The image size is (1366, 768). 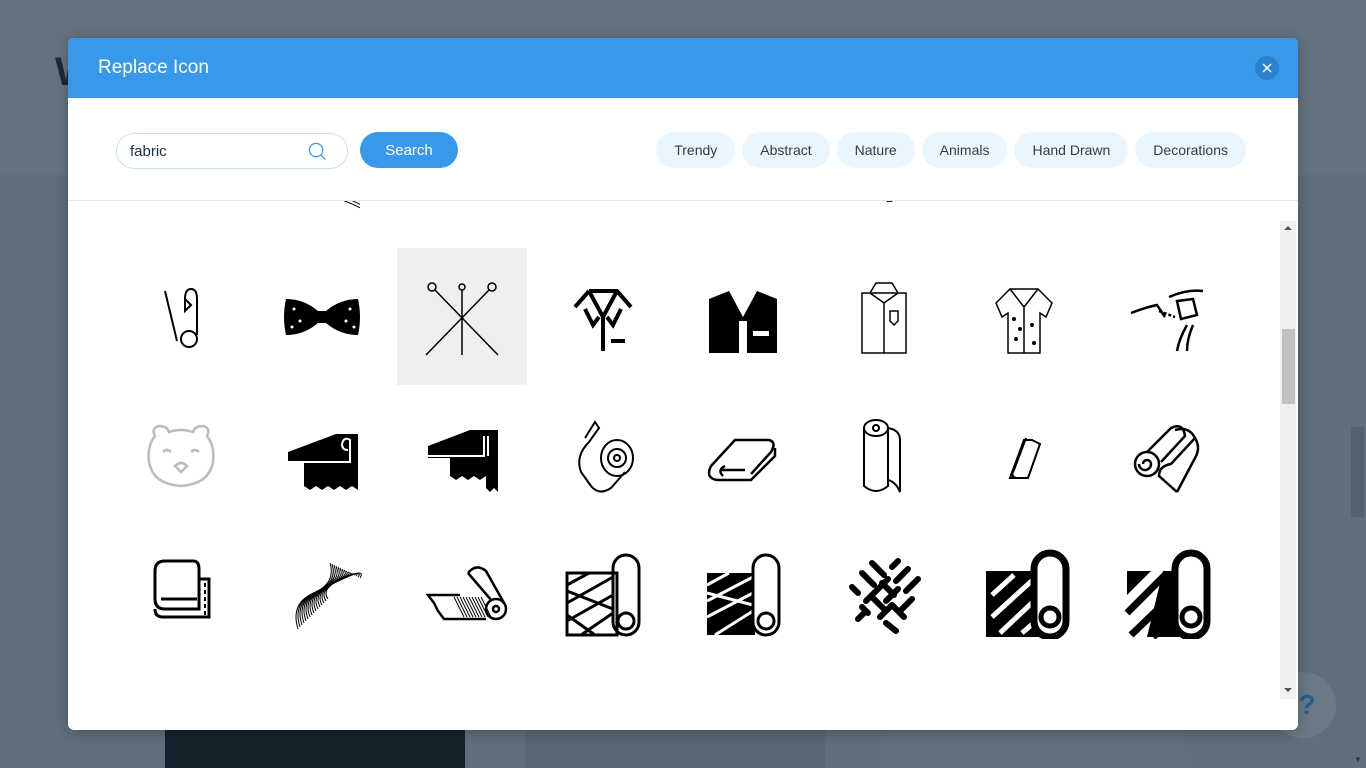 I want to click on fabric-book-icon, so click(x=182, y=588).